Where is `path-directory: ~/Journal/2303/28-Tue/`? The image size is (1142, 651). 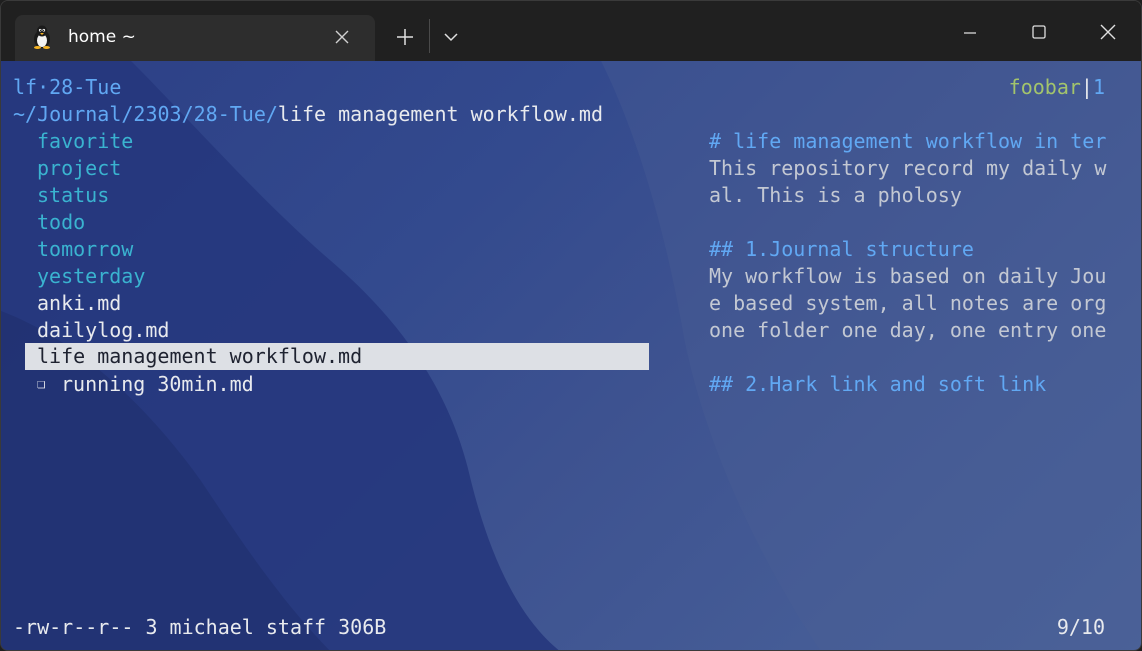 path-directory: ~/Journal/2303/28-Tue/ is located at coordinates (145, 114).